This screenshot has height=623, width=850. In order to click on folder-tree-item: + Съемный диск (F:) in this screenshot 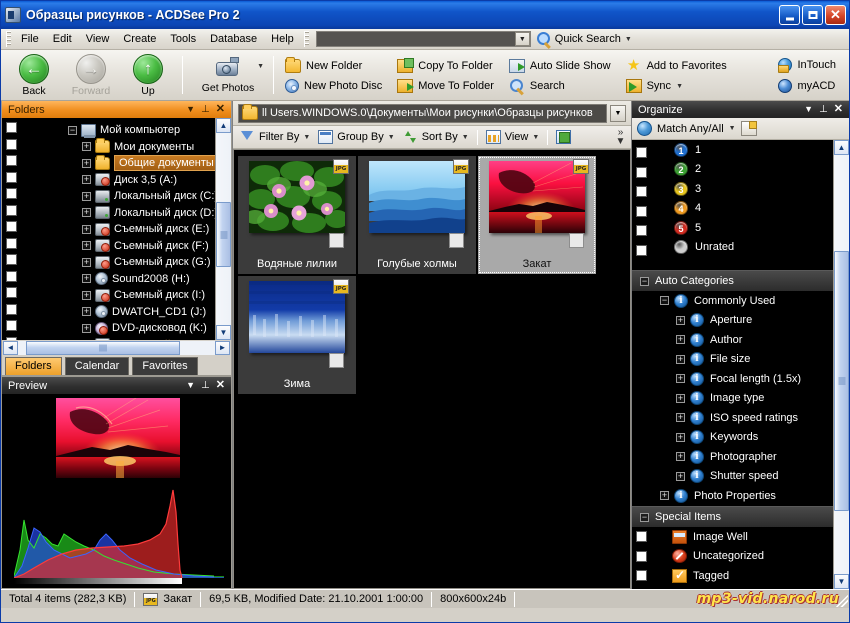, I will do `click(117, 246)`.